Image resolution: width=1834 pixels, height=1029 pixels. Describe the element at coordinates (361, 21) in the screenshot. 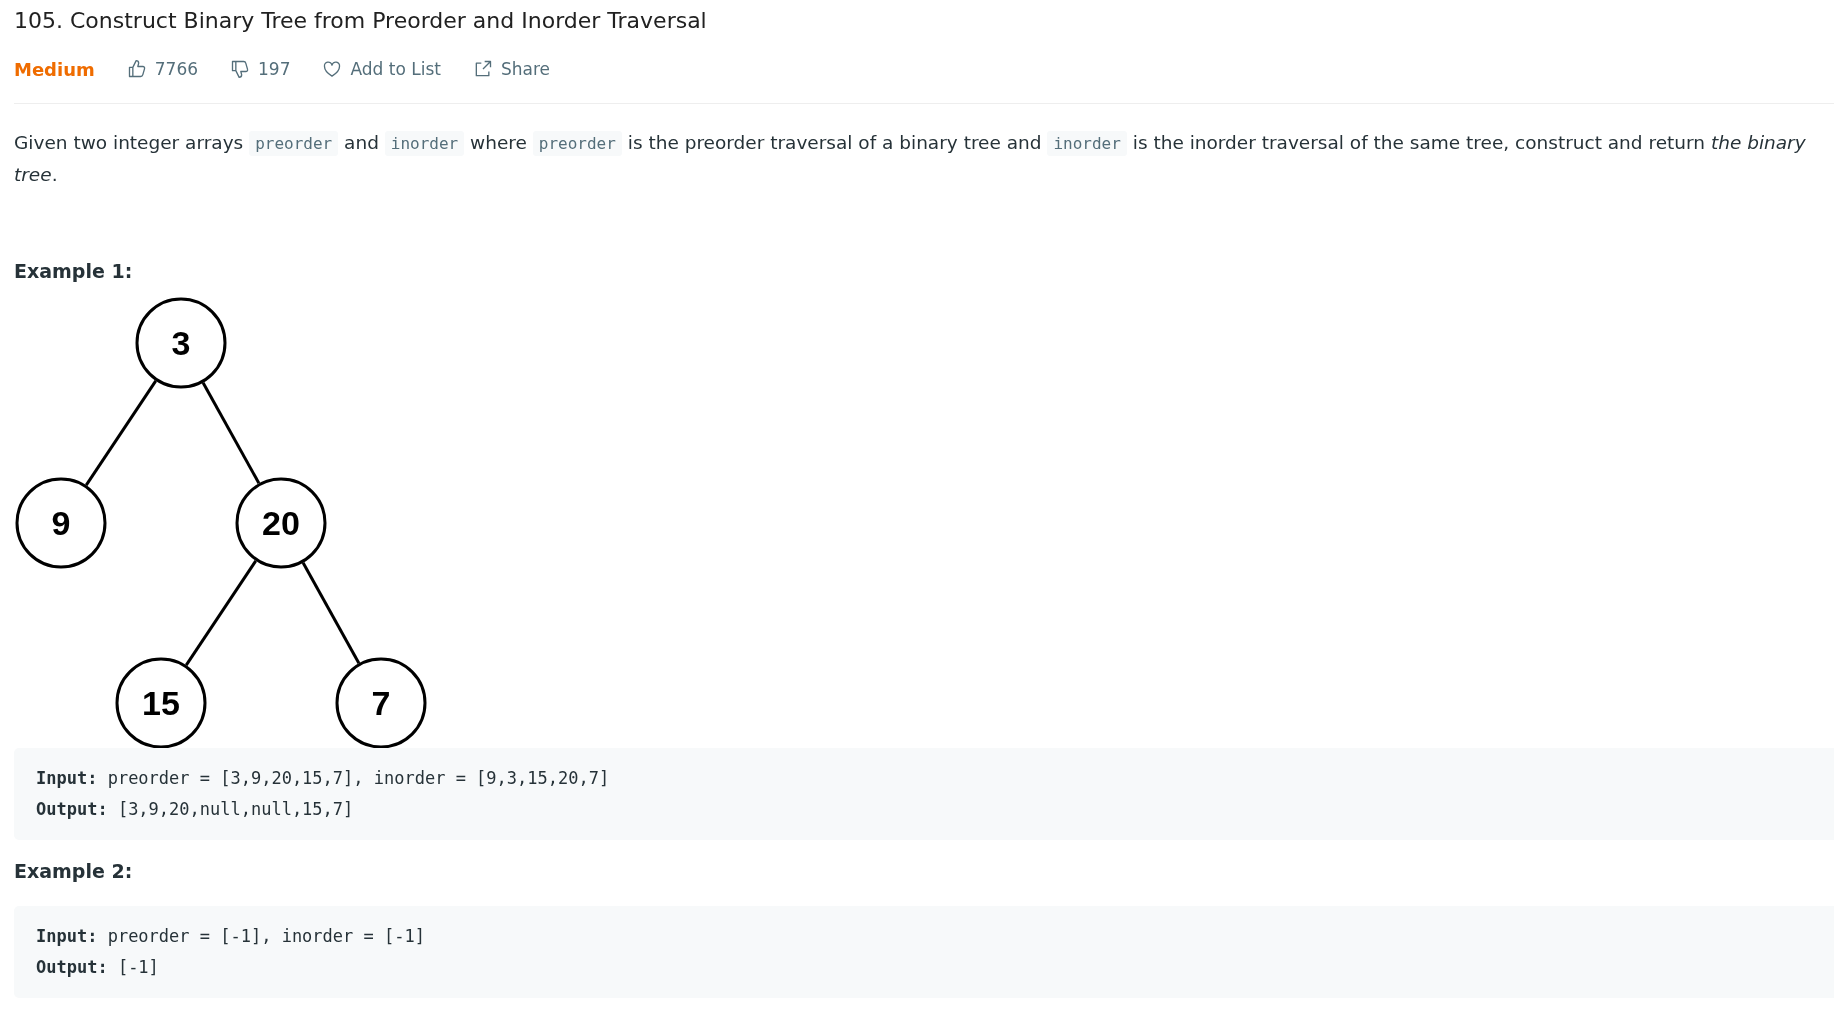

I see `problem-title: 105. Construct Binary Tree from Preorder and Inorder Traversal` at that location.